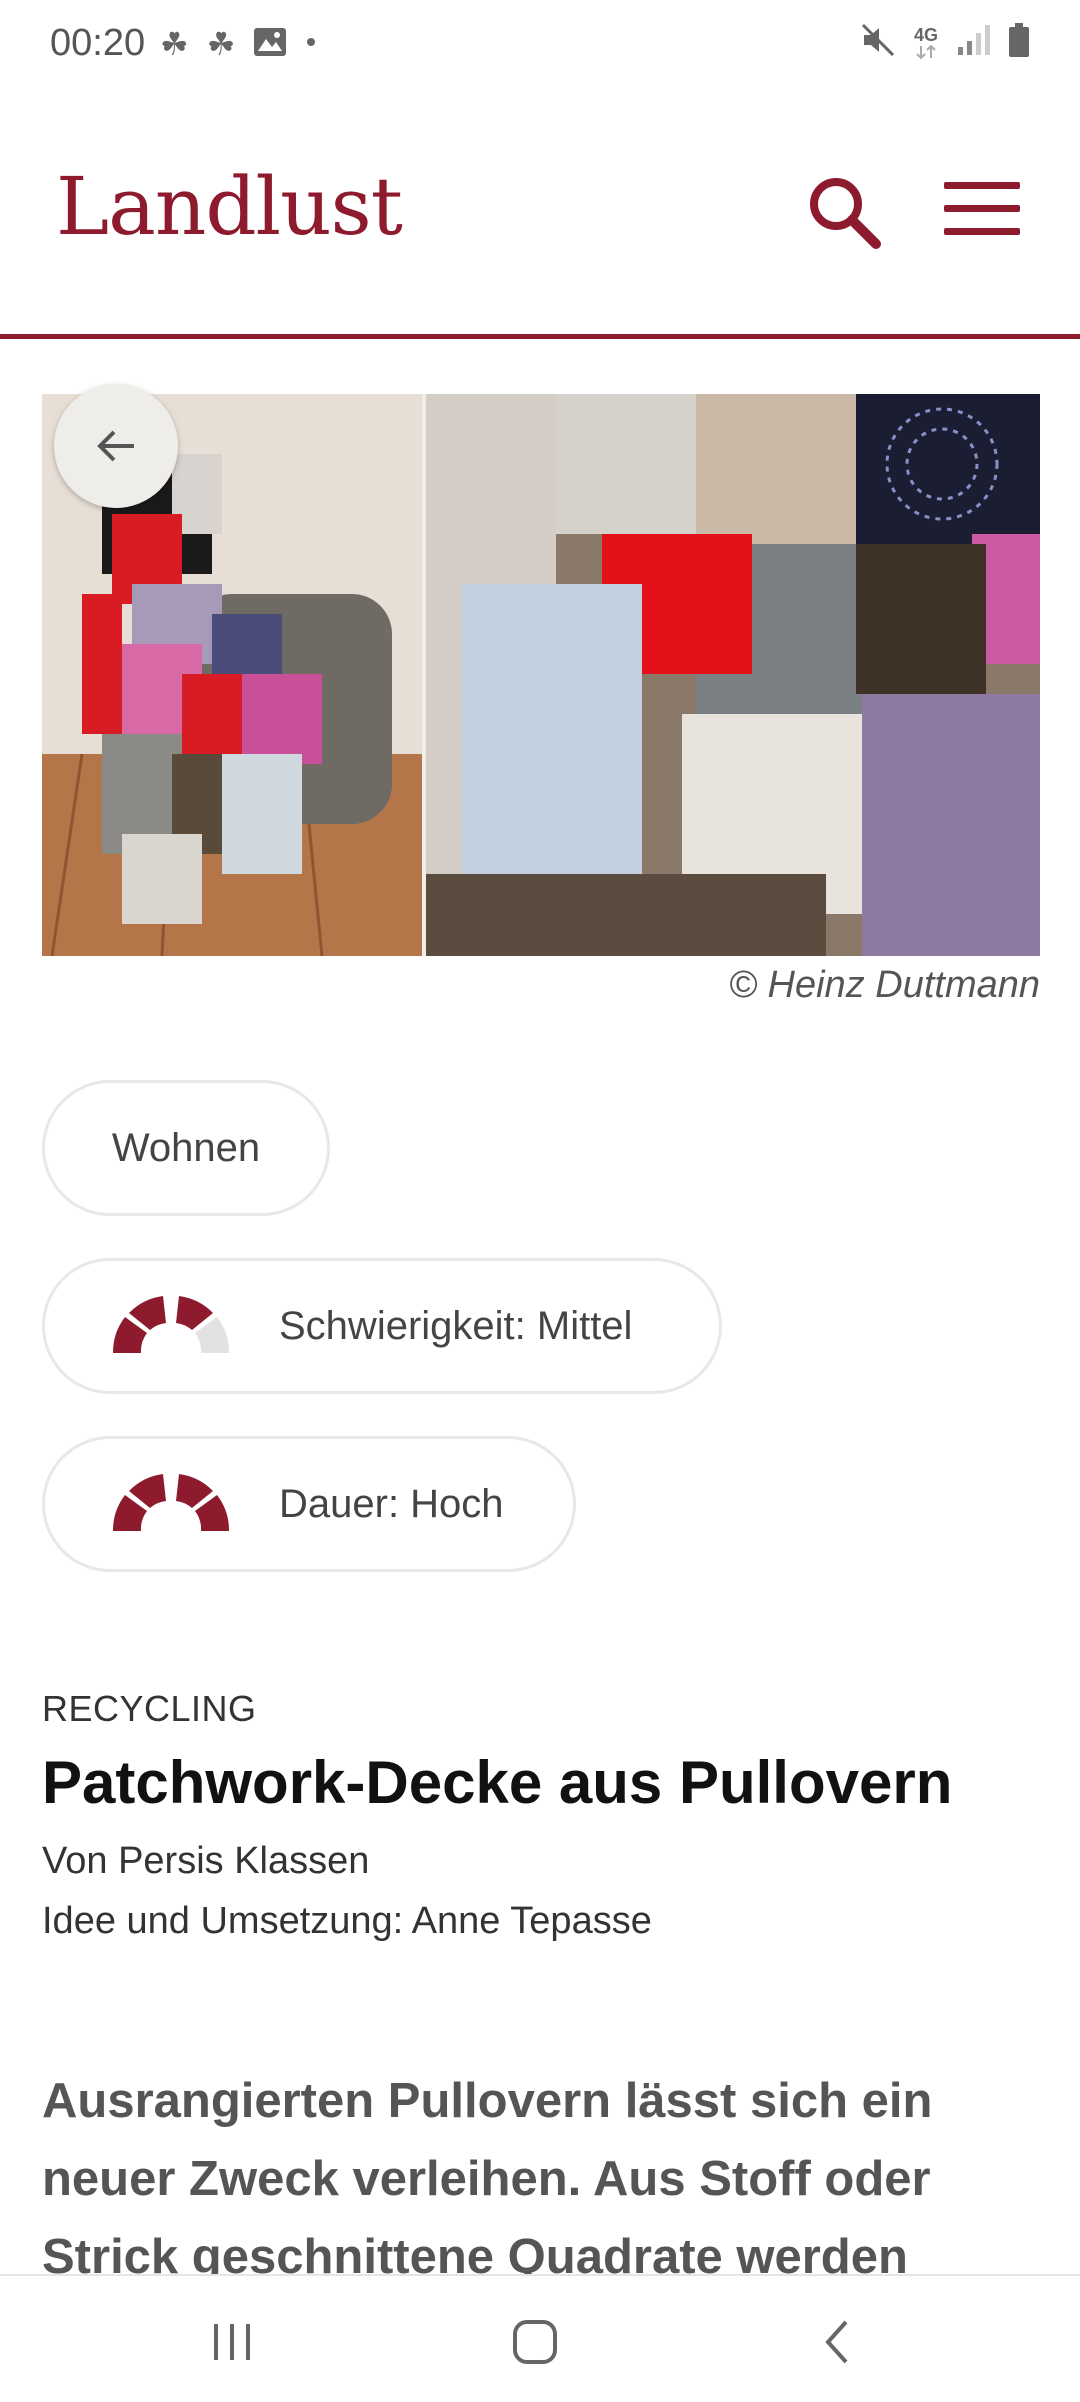  I want to click on difficulty-label: Schwierigkeit: Mittel, so click(456, 1325).